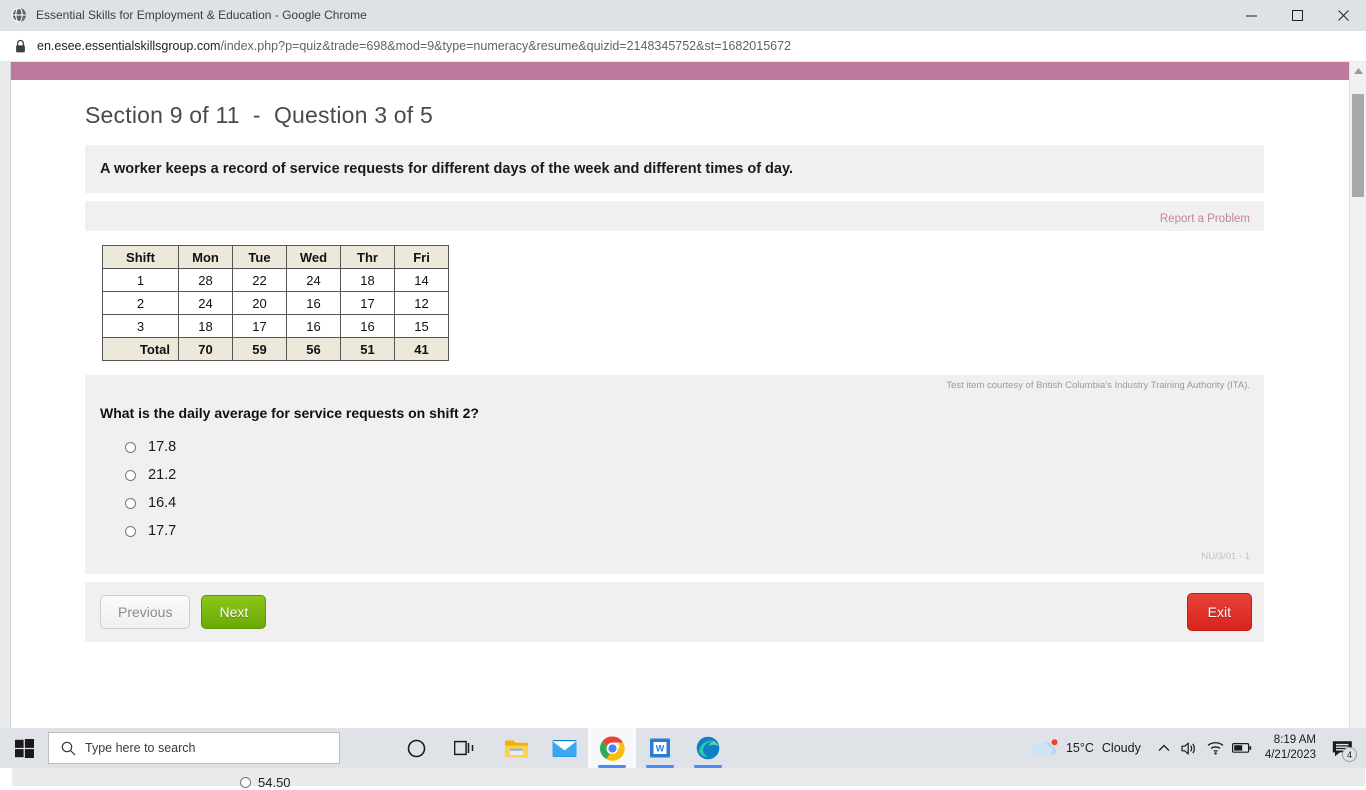 The image size is (1366, 790). Describe the element at coordinates (162, 475) in the screenshot. I see `answer-option-label: 21.2` at that location.